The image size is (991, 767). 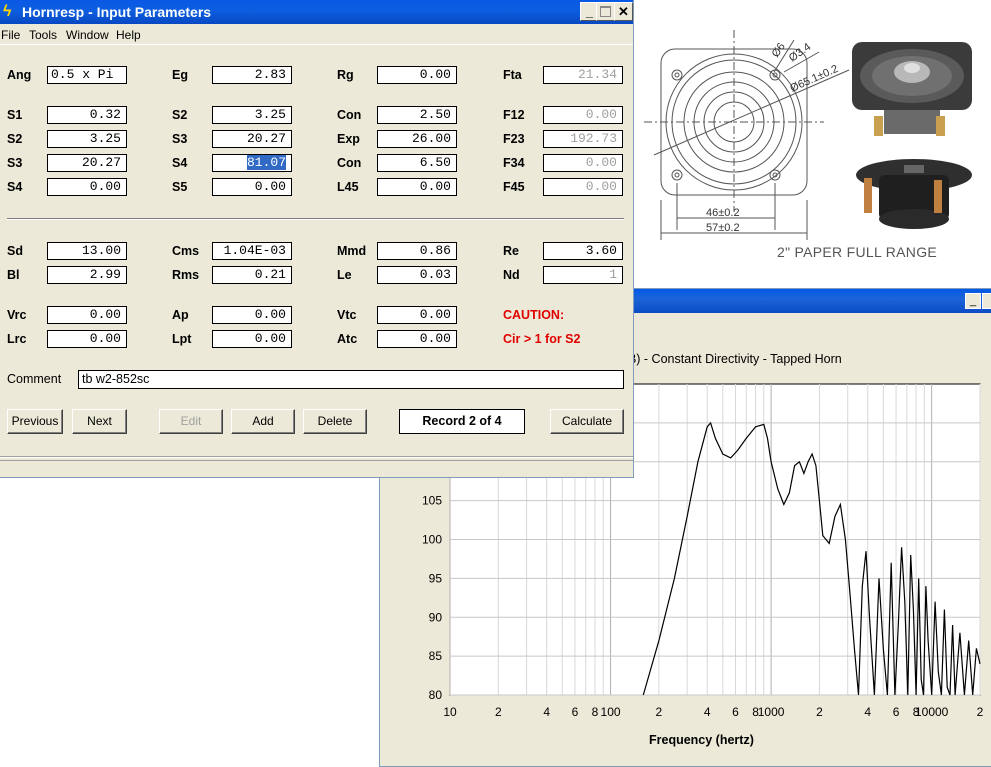 I want to click on caution-message: Cir > 1 for S2, so click(x=542, y=339).